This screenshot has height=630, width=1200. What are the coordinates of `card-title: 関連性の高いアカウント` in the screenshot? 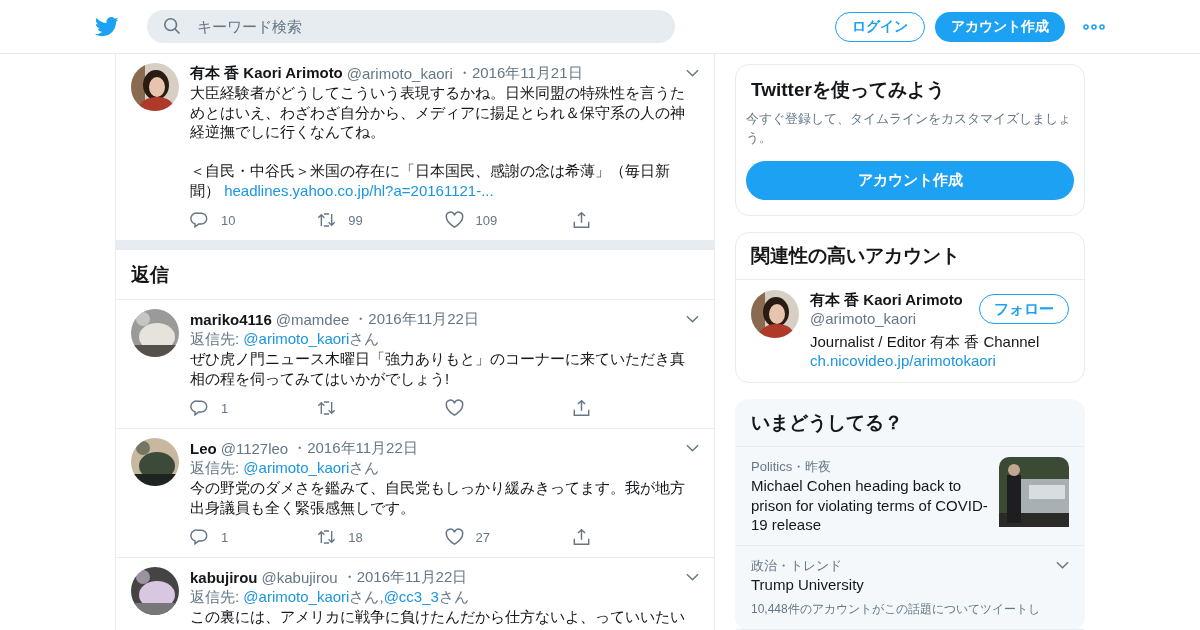 It's located at (910, 256).